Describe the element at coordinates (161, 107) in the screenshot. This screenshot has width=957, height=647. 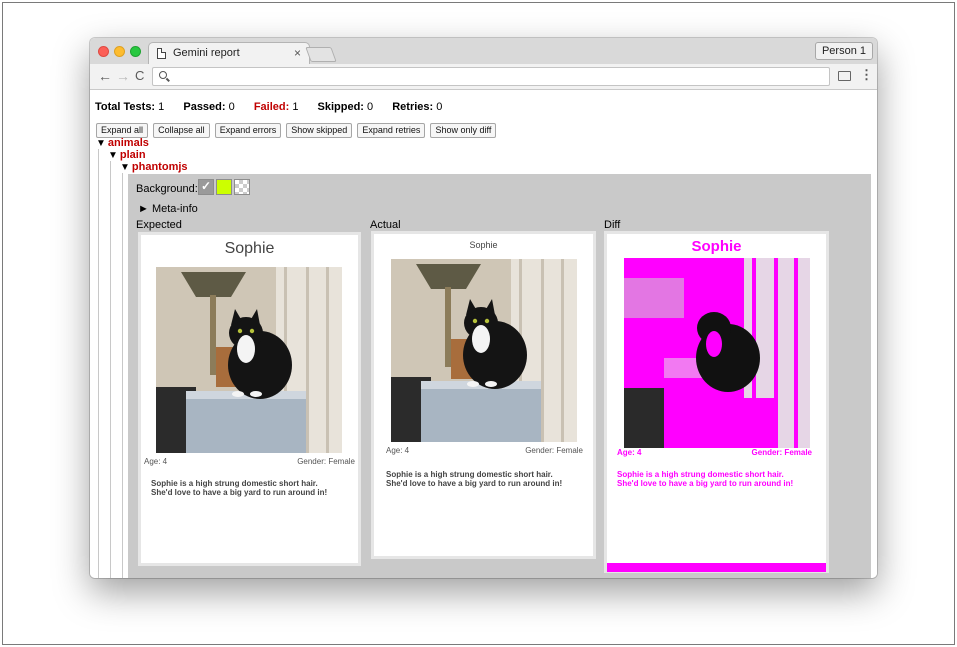
I see `total-value: 1` at that location.